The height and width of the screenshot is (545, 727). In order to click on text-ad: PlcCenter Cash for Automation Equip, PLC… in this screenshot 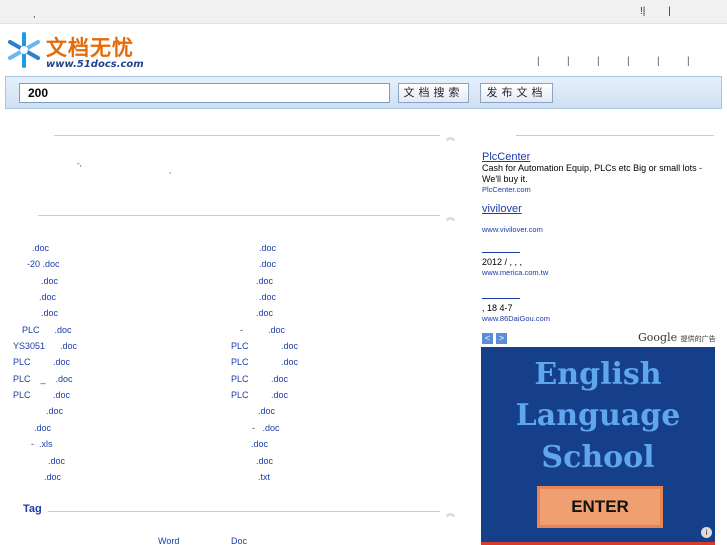, I will do `click(598, 172)`.